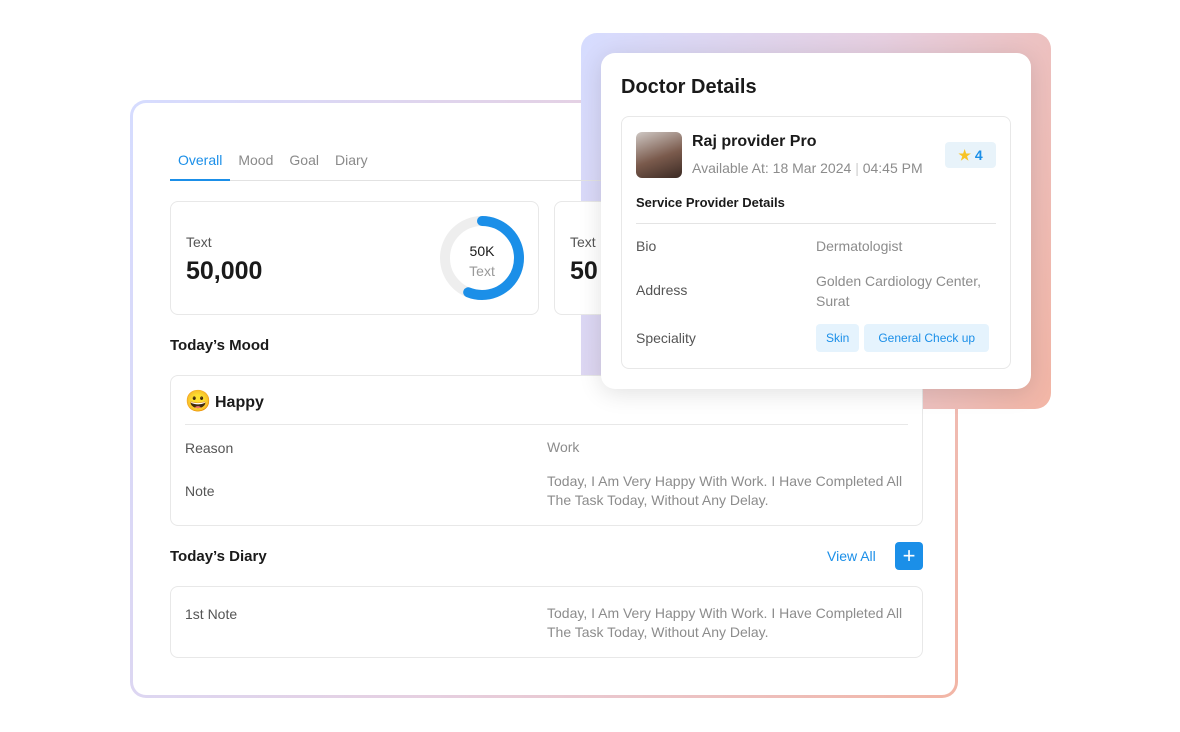 The image size is (1180, 732). Describe the element at coordinates (659, 155) in the screenshot. I see `avatar` at that location.